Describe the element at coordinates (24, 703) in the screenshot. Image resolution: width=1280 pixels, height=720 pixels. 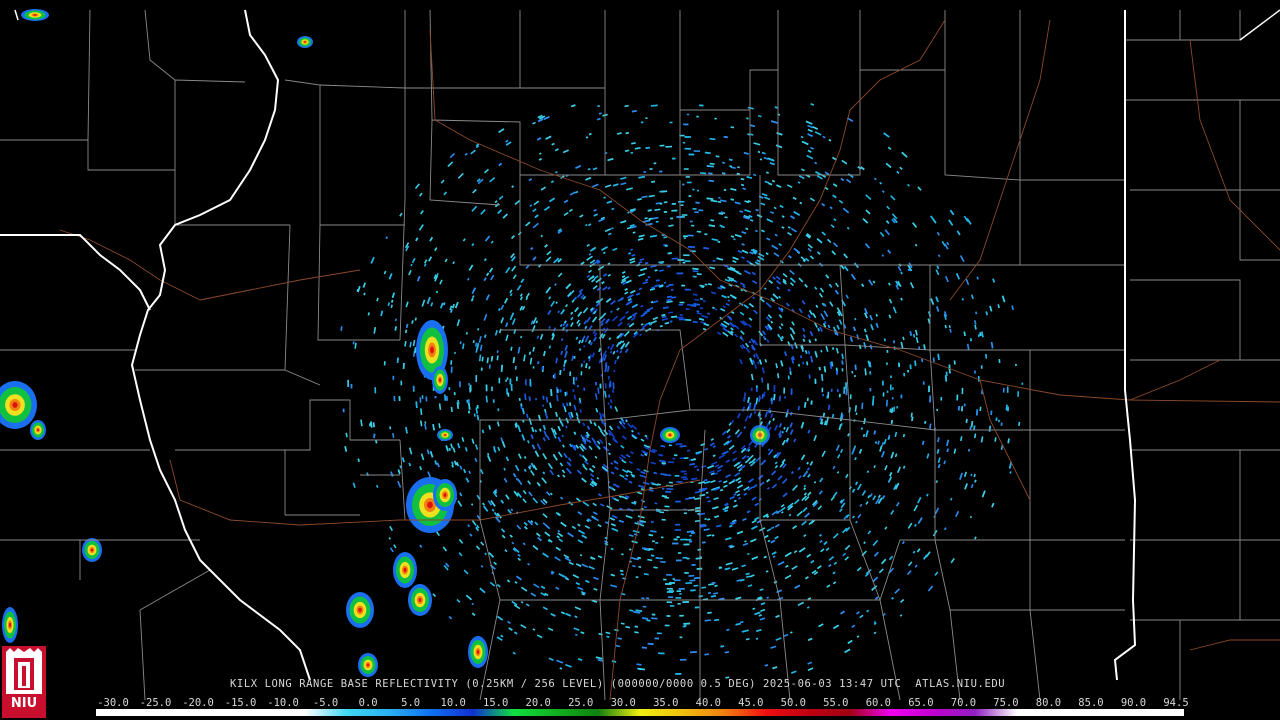
I see `niu-logo-text: NIU` at that location.